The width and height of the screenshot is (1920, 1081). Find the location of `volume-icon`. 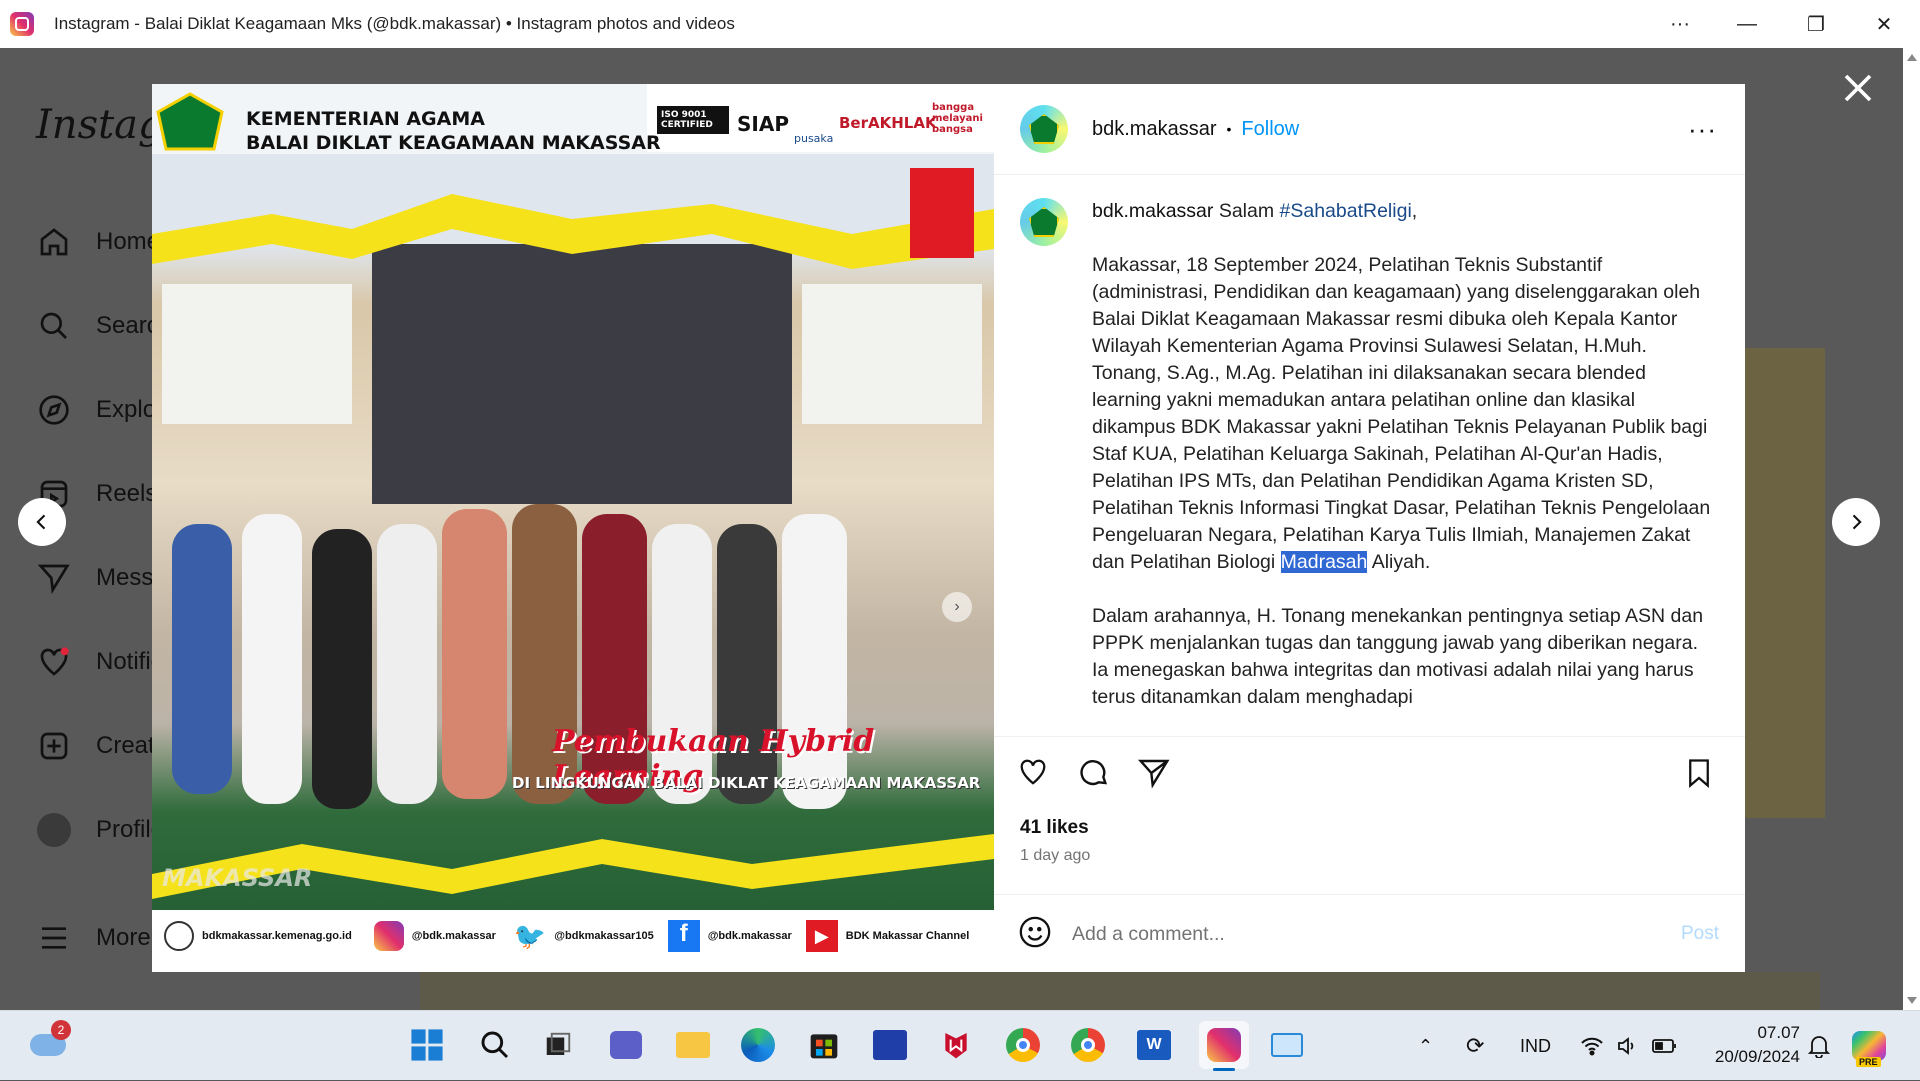

volume-icon is located at coordinates (1628, 1046).